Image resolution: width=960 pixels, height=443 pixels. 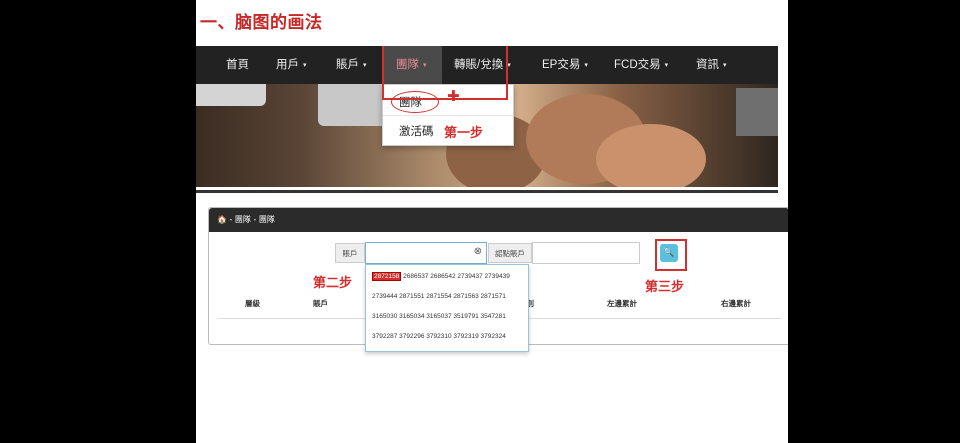 I want to click on suggestion-item: 3792310, so click(x=438, y=336).